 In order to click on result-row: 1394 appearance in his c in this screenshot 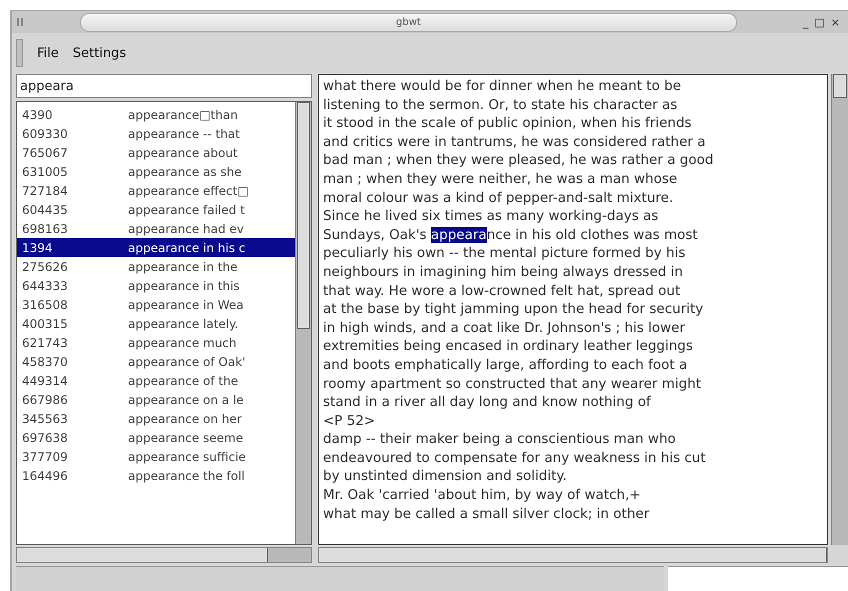, I will do `click(156, 247)`.